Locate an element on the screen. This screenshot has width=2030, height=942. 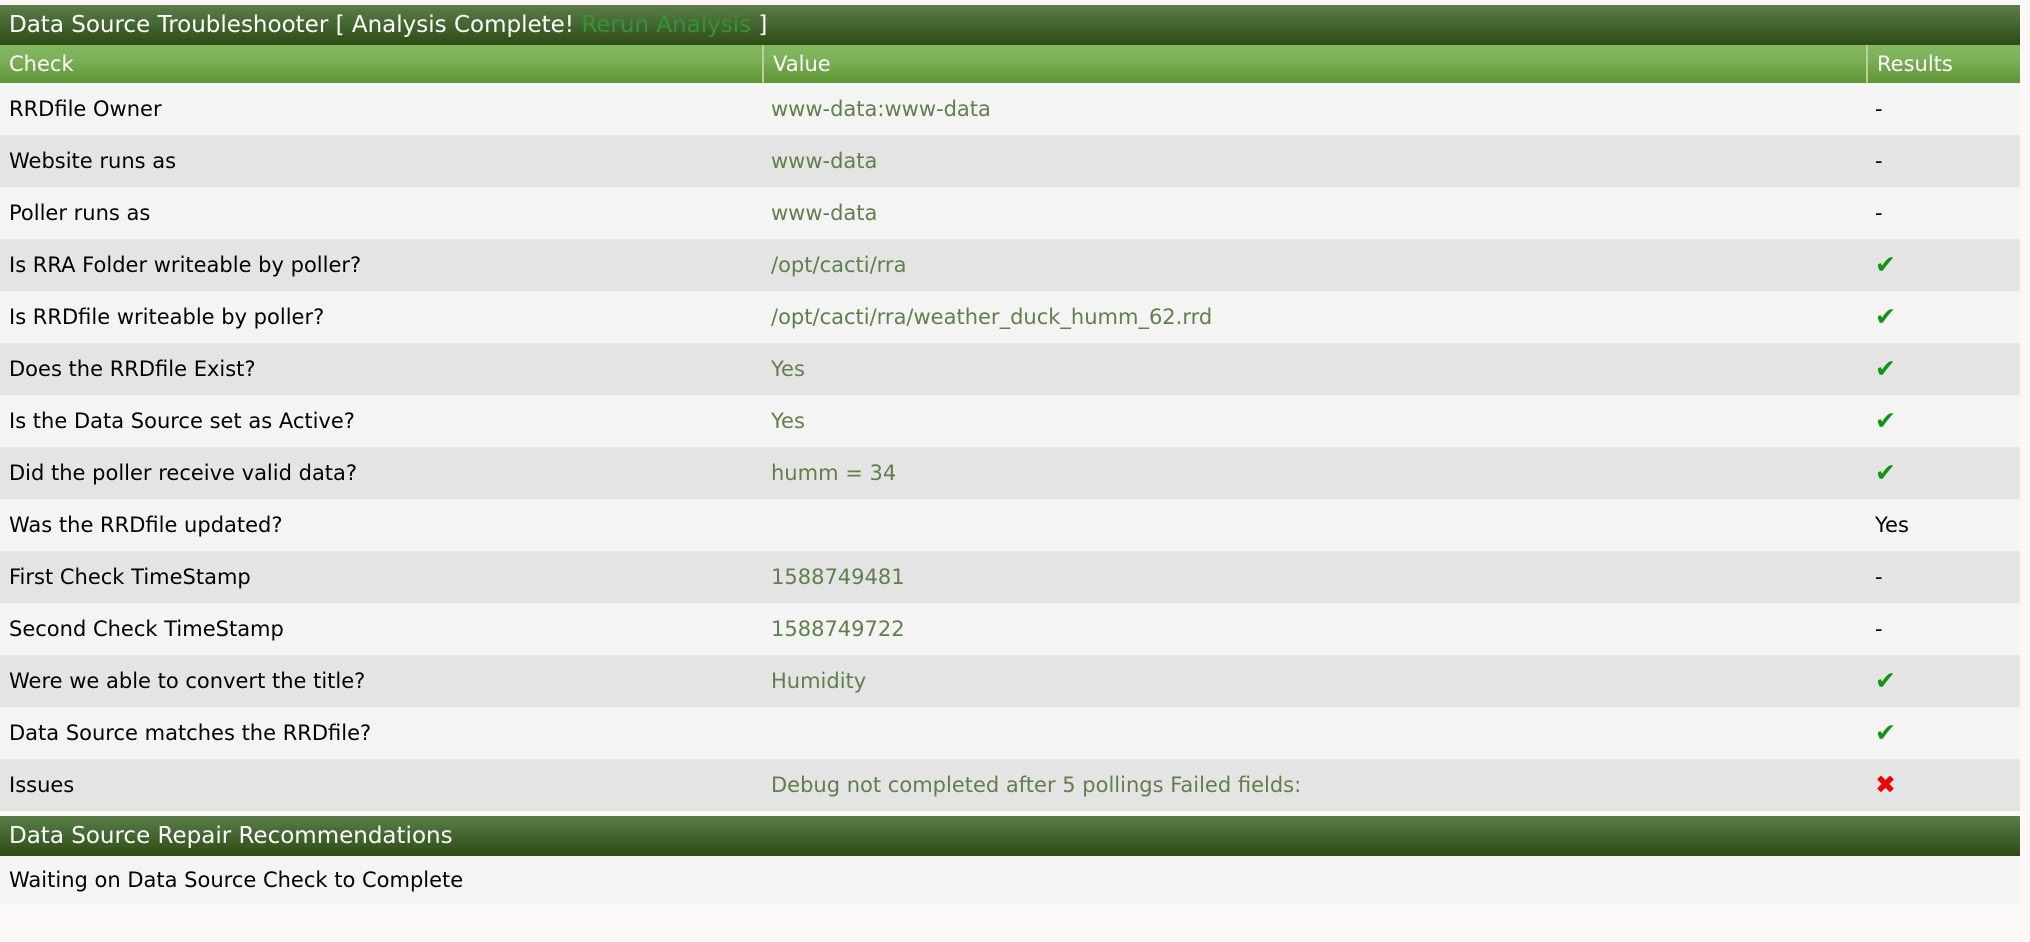
cell-value: /opt/cacti/rra is located at coordinates (839, 265).